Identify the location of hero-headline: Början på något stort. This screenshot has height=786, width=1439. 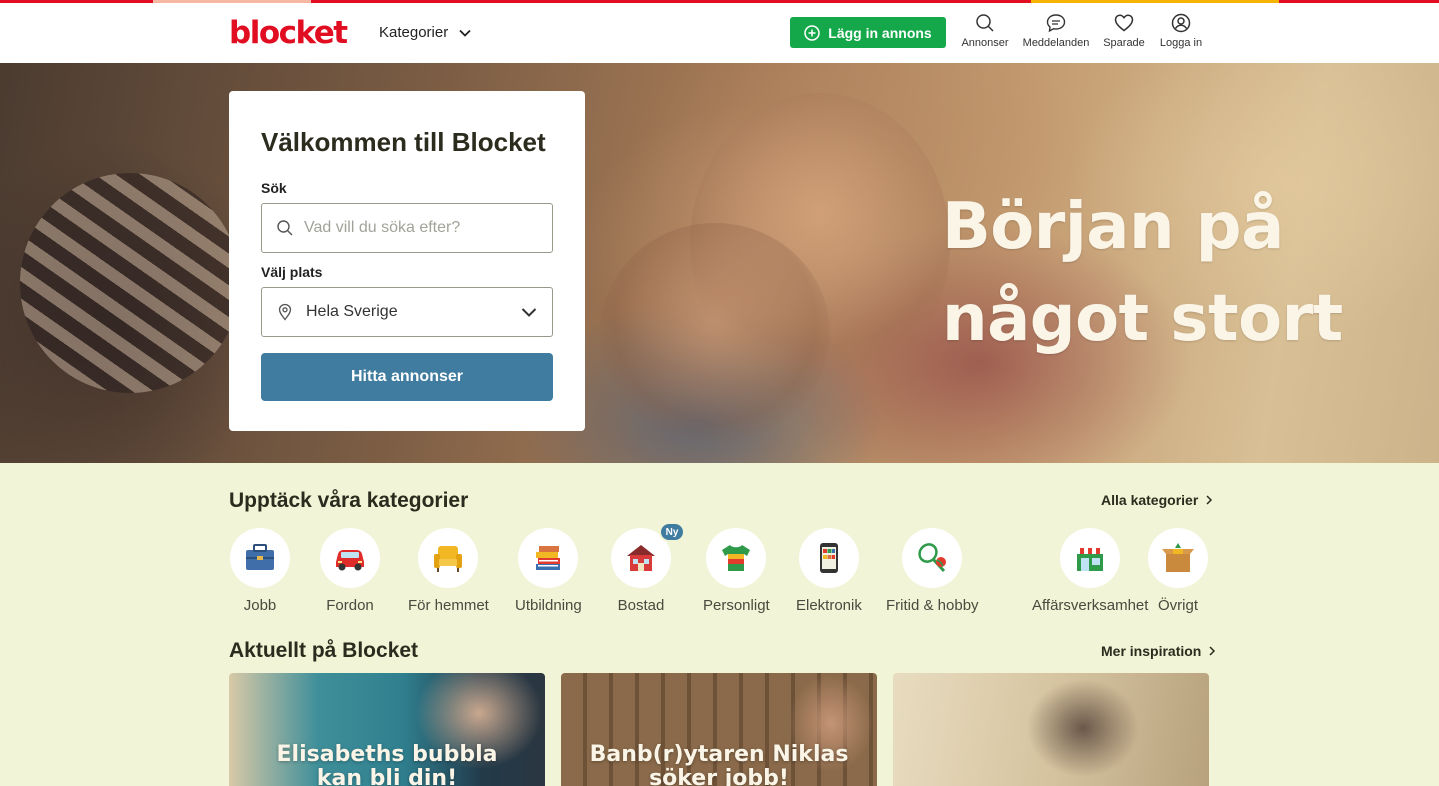
(1142, 273).